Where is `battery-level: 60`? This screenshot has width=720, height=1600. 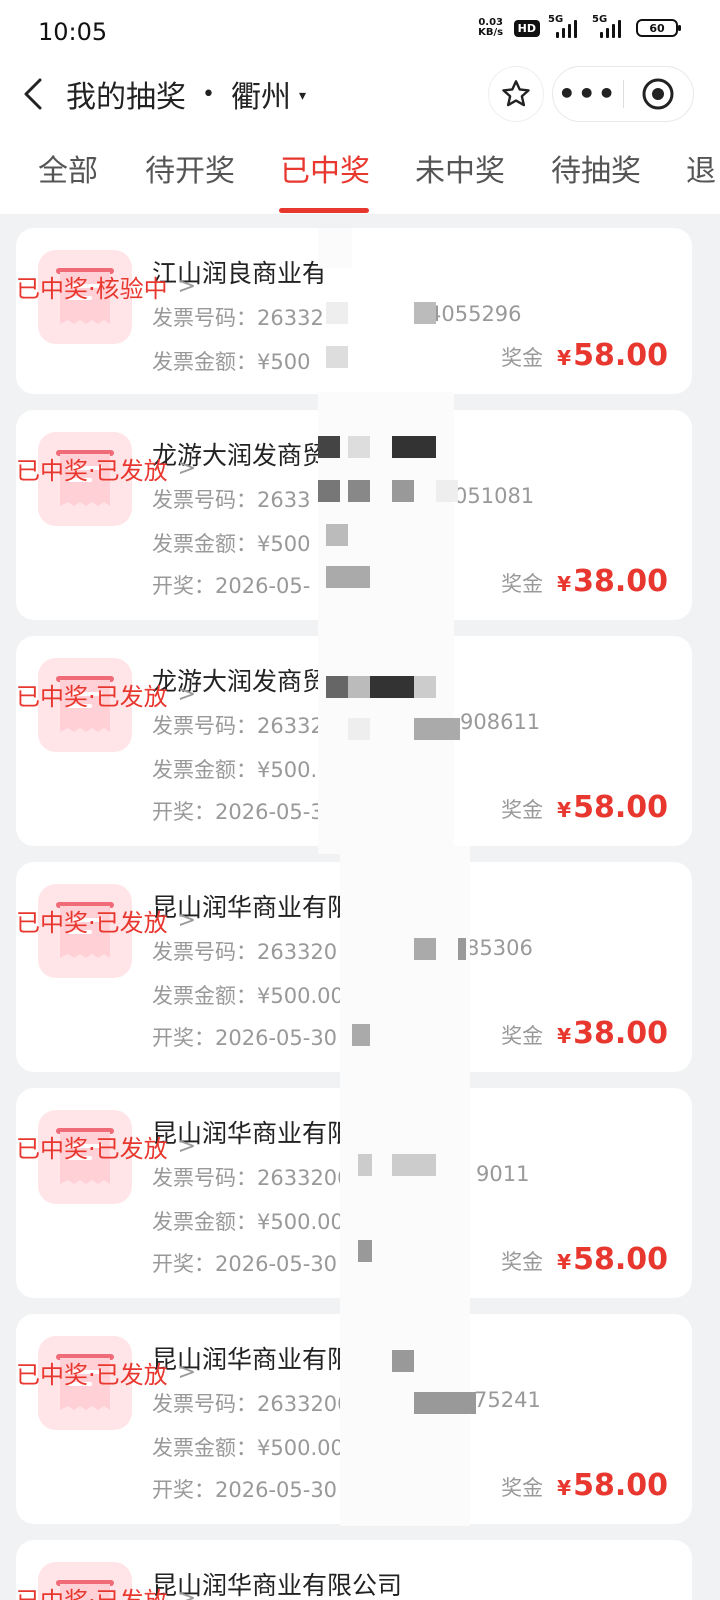
battery-level: 60 is located at coordinates (657, 28).